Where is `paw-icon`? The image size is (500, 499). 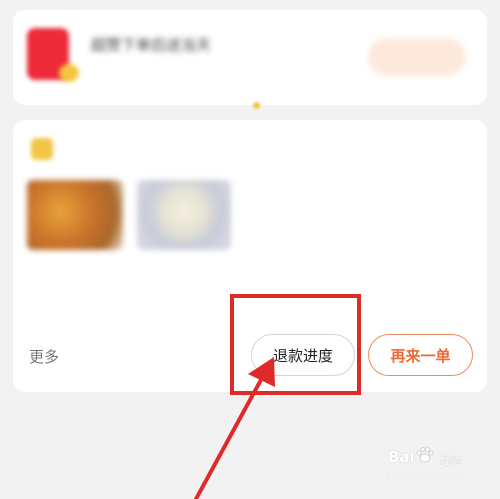 paw-icon is located at coordinates (425, 455).